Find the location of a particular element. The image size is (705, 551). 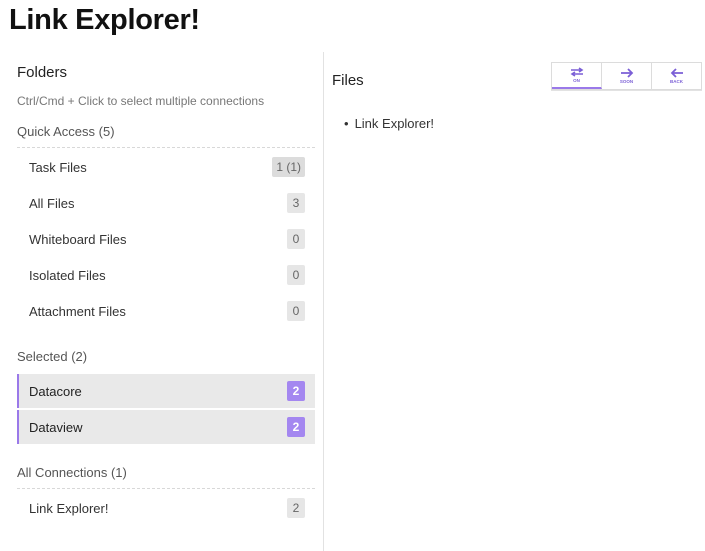

forward-button: SOON is located at coordinates (627, 76).